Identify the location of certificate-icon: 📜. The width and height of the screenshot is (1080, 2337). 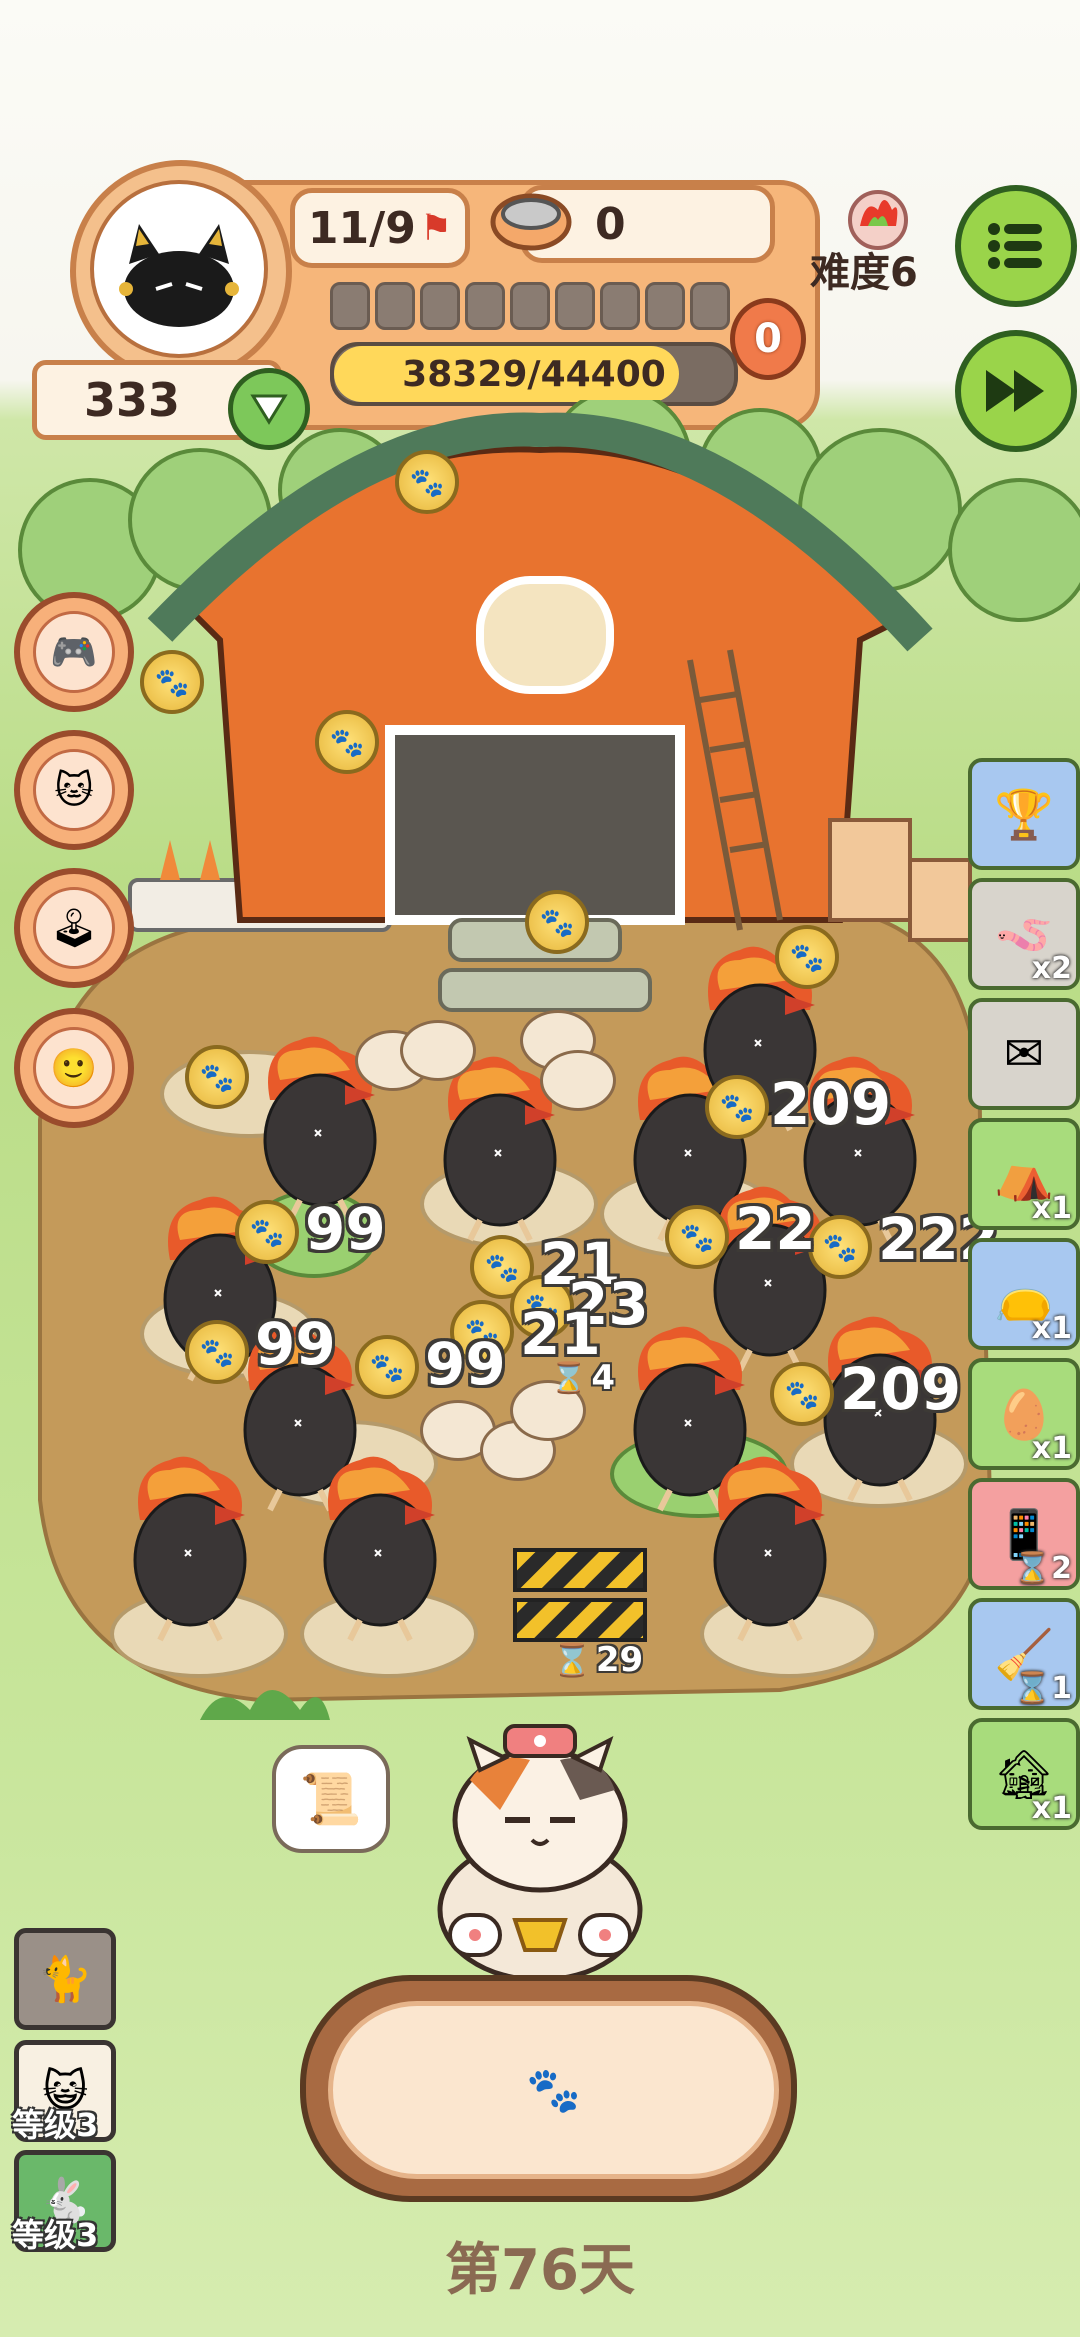
(331, 1798).